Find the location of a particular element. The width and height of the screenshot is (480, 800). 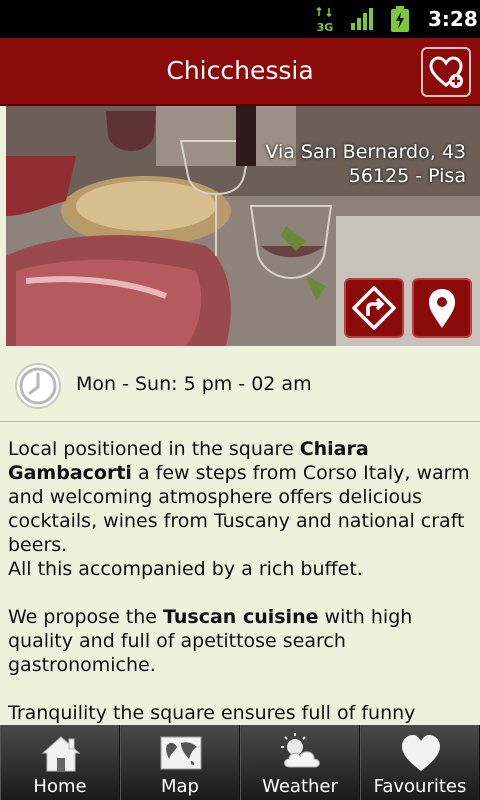

nav-weather-label: Weather is located at coordinates (300, 786).